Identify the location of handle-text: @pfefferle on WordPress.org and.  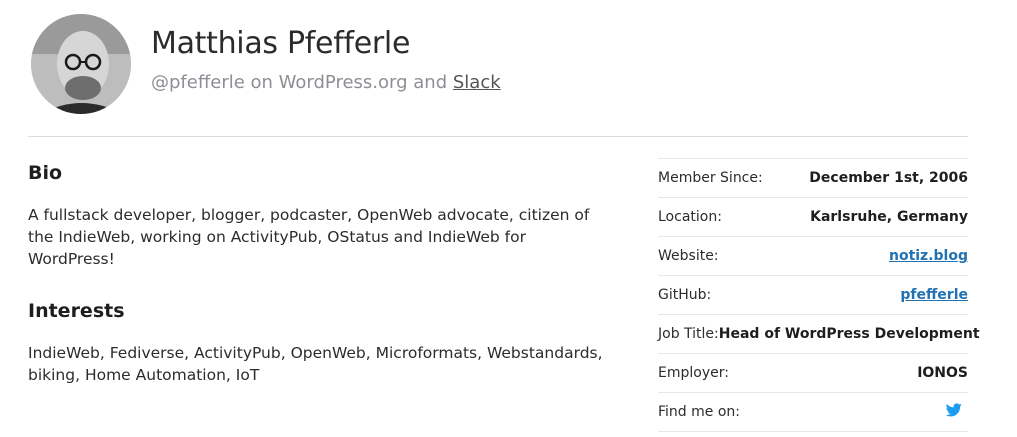
(299, 82).